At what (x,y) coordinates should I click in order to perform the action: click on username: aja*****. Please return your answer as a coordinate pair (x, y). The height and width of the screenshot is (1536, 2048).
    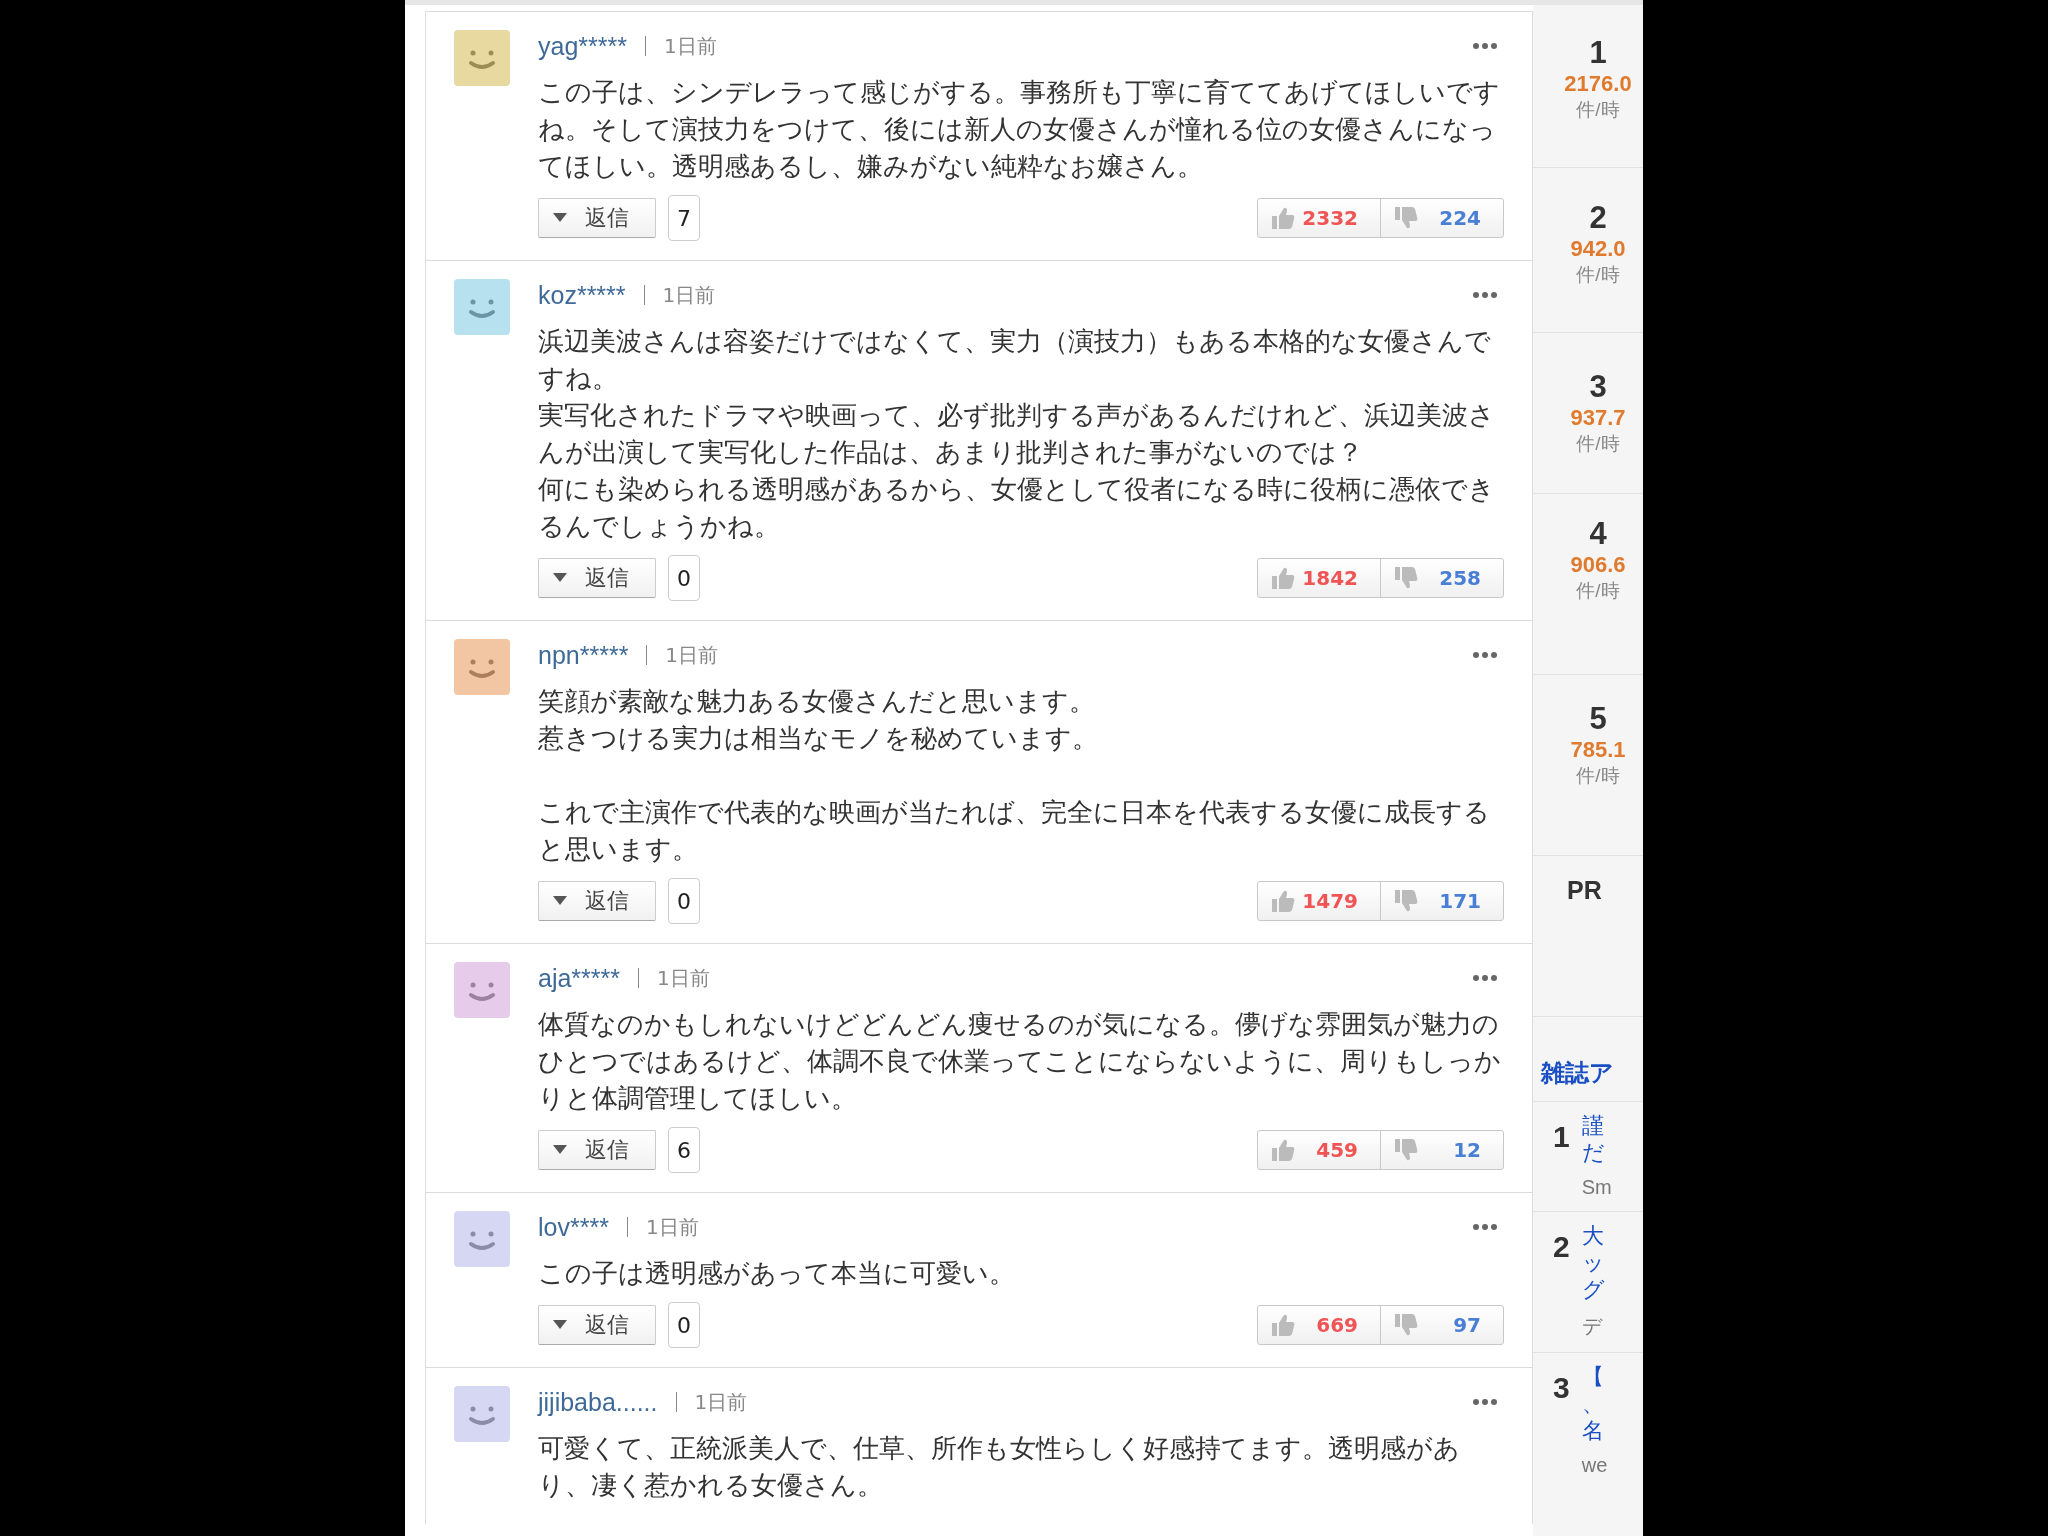
    Looking at the image, I should click on (579, 978).